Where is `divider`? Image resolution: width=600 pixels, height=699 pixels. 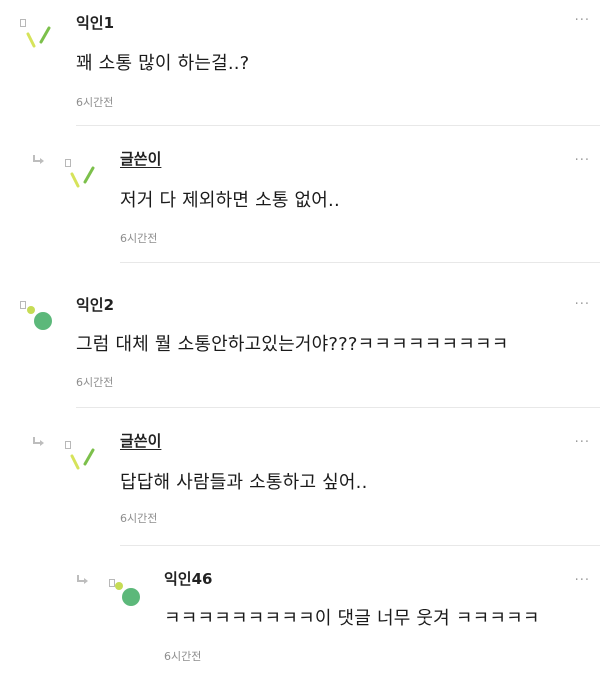 divider is located at coordinates (360, 262).